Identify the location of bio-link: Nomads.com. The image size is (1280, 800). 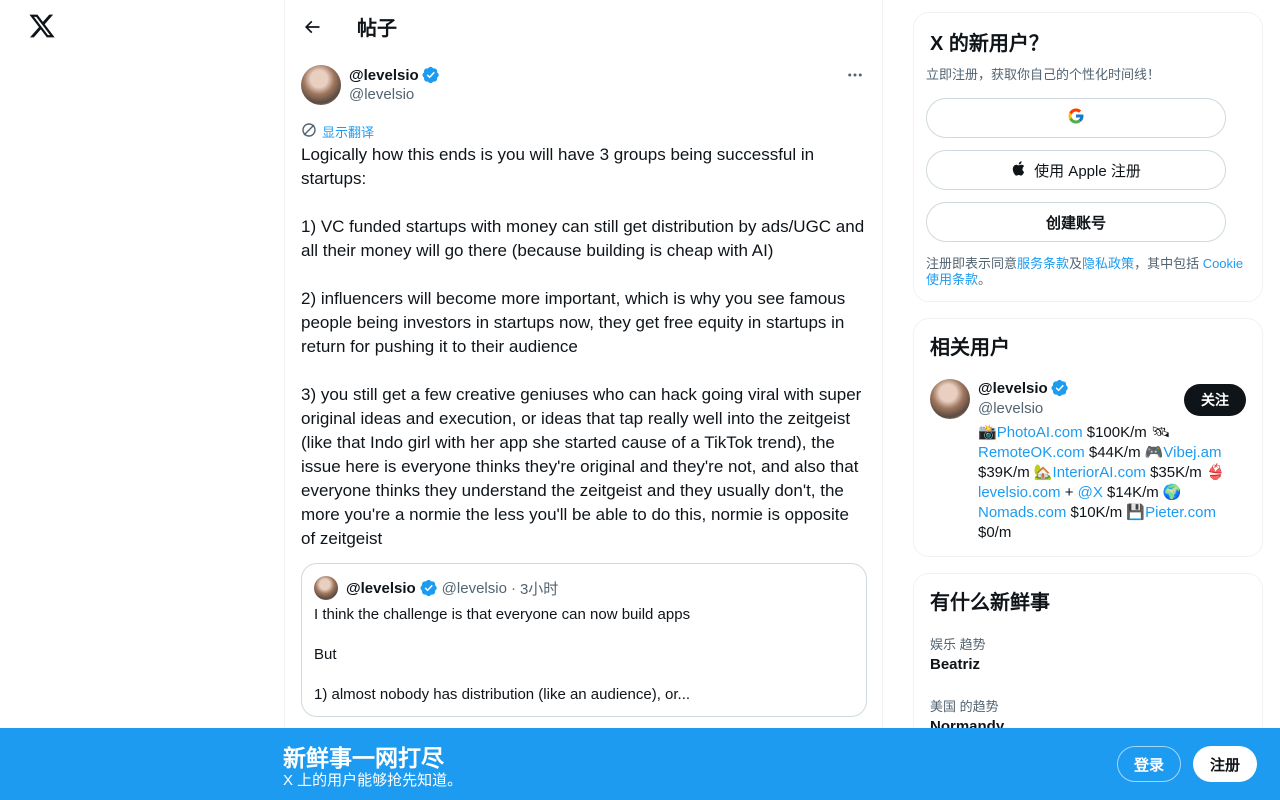
(1022, 512).